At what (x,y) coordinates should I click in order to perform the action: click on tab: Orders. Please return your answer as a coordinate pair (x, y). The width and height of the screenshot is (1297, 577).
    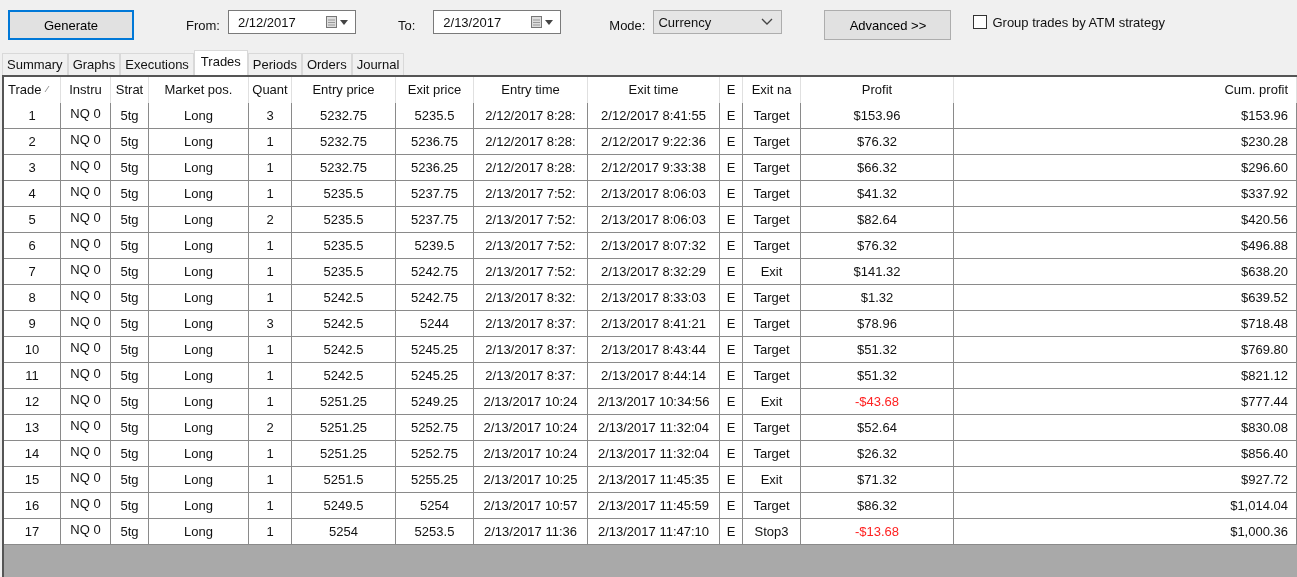
    Looking at the image, I should click on (326, 64).